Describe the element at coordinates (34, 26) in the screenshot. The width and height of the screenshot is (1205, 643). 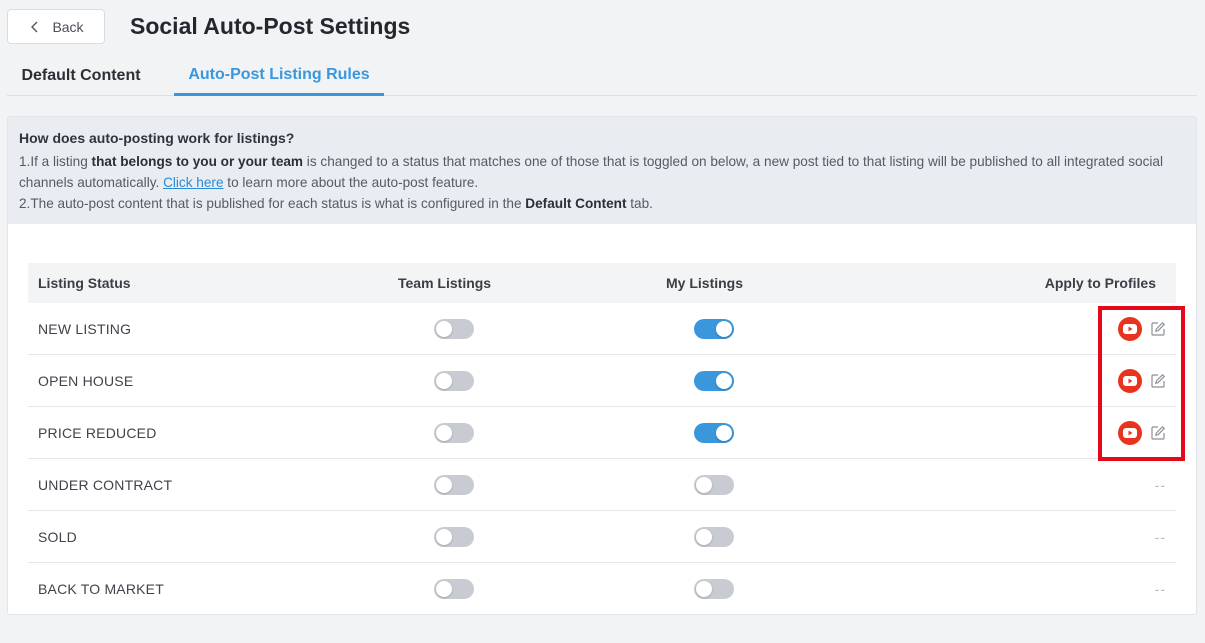
I see `chevron-left-icon` at that location.